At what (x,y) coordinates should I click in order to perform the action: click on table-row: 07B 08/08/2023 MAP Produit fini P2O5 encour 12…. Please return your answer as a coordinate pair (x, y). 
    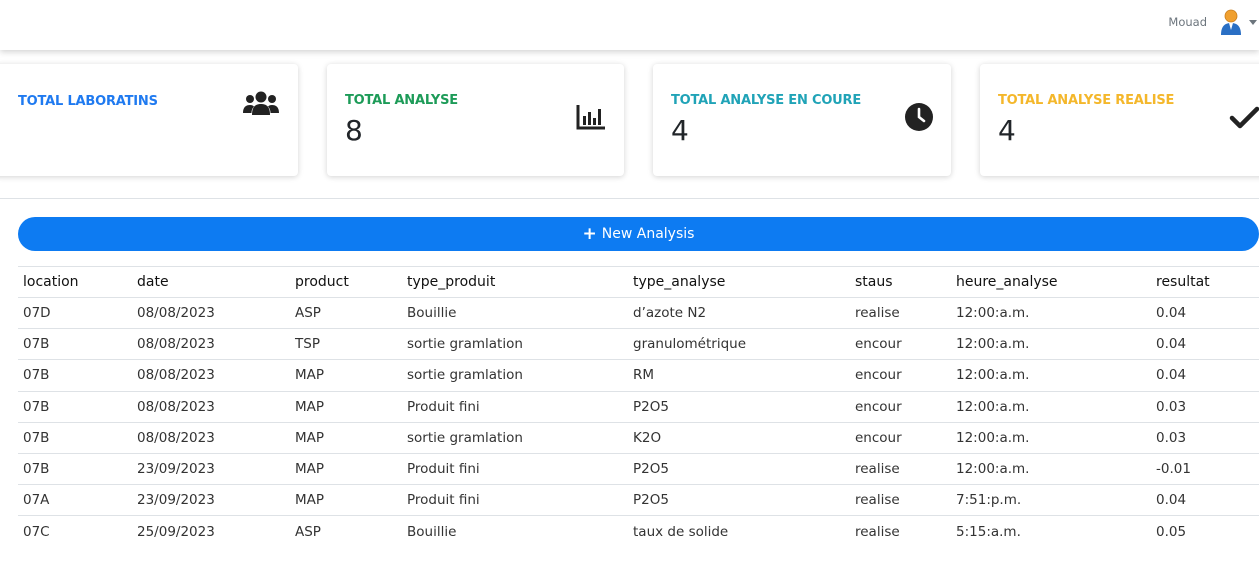
    Looking at the image, I should click on (638, 406).